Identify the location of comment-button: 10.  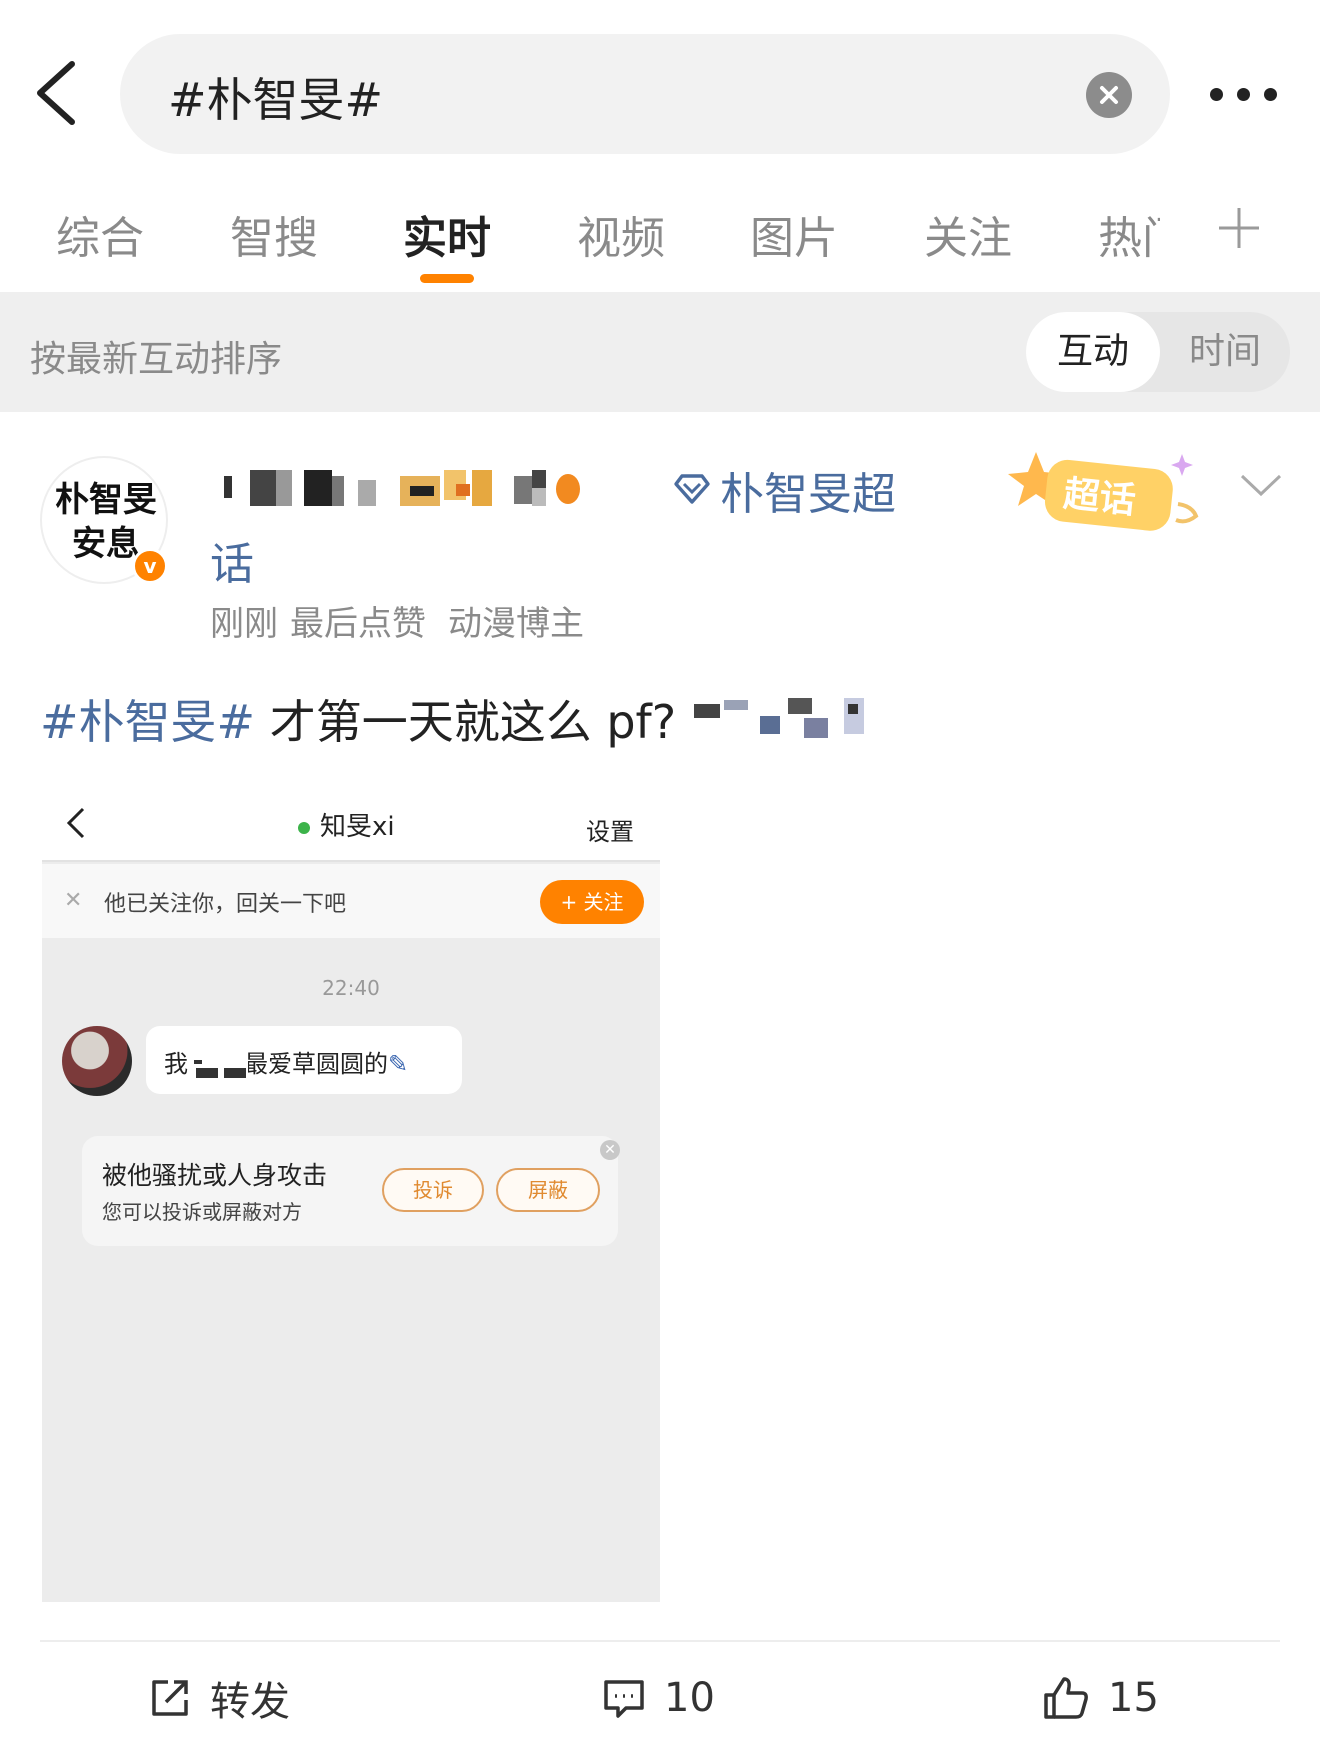
(658, 1698).